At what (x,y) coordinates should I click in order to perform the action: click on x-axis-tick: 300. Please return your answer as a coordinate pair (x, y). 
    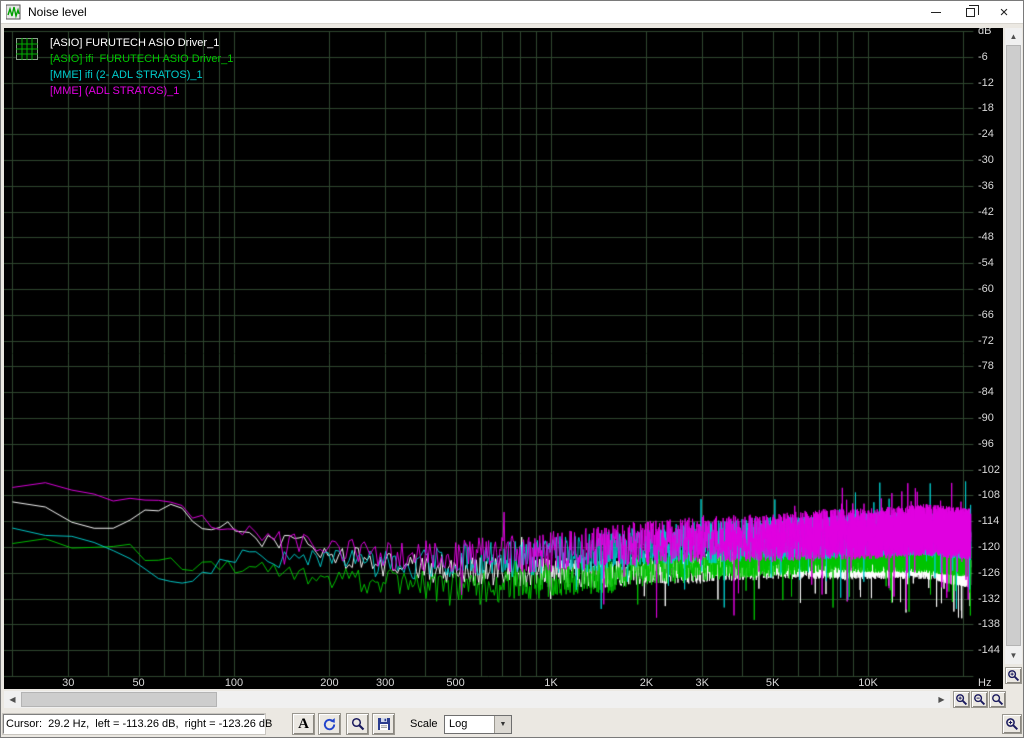
    Looking at the image, I should click on (385, 683).